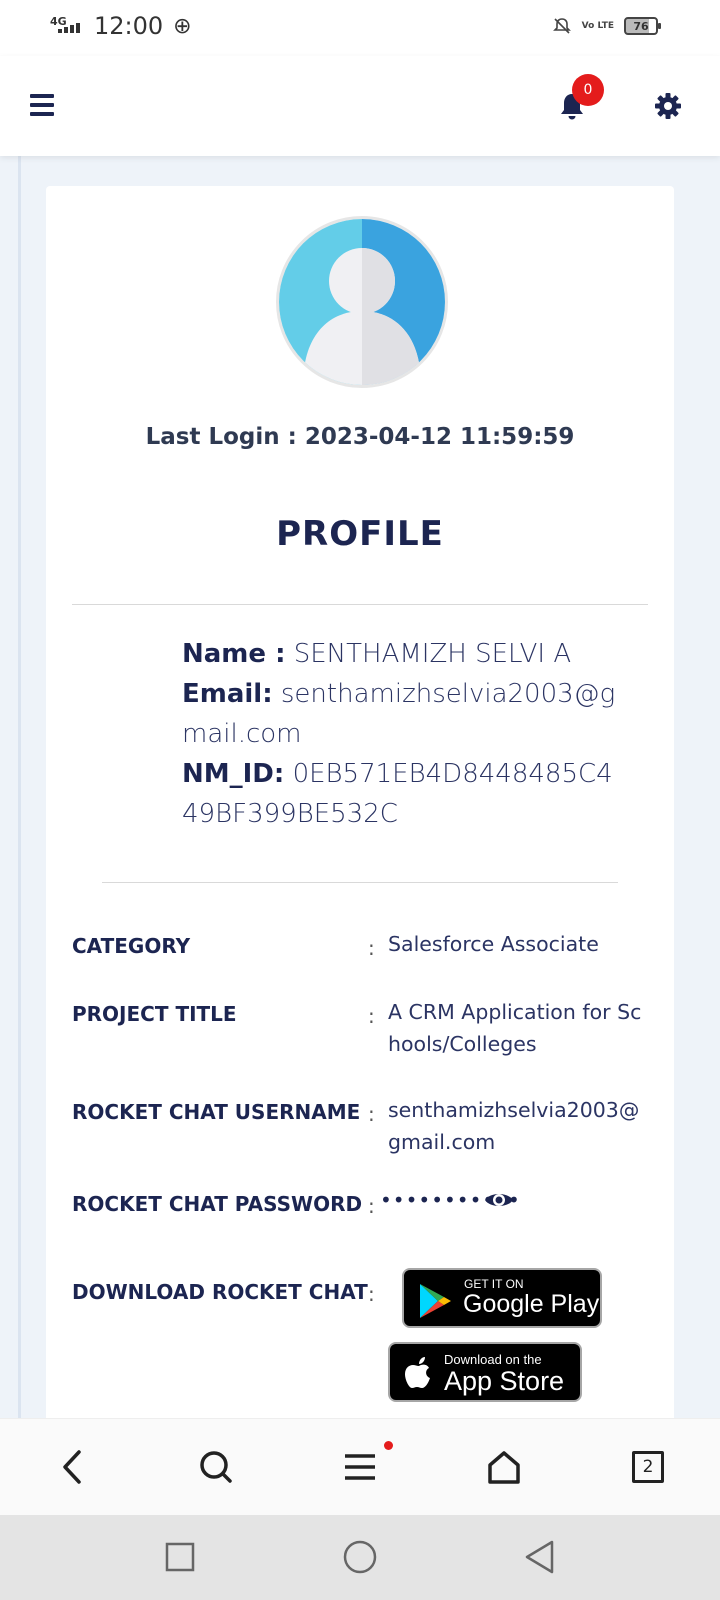 The height and width of the screenshot is (1600, 720). What do you see at coordinates (561, 26) in the screenshot?
I see `mute-bell-icon` at bounding box center [561, 26].